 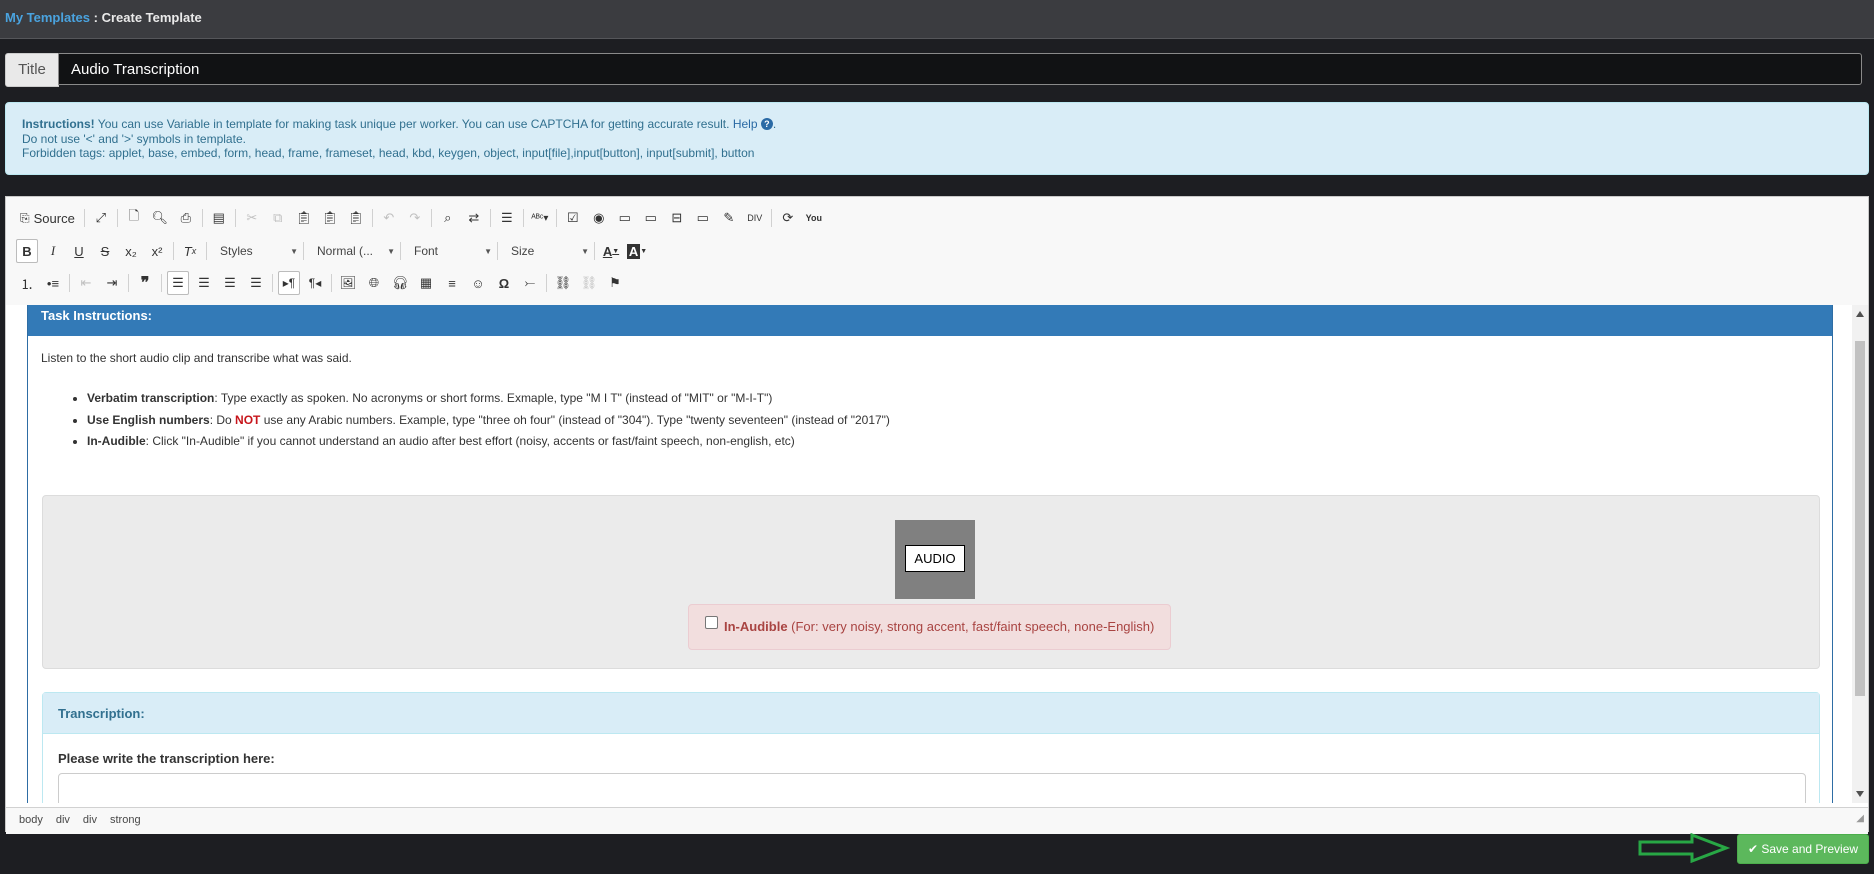 I want to click on underline-icon: U, so click(x=79, y=251).